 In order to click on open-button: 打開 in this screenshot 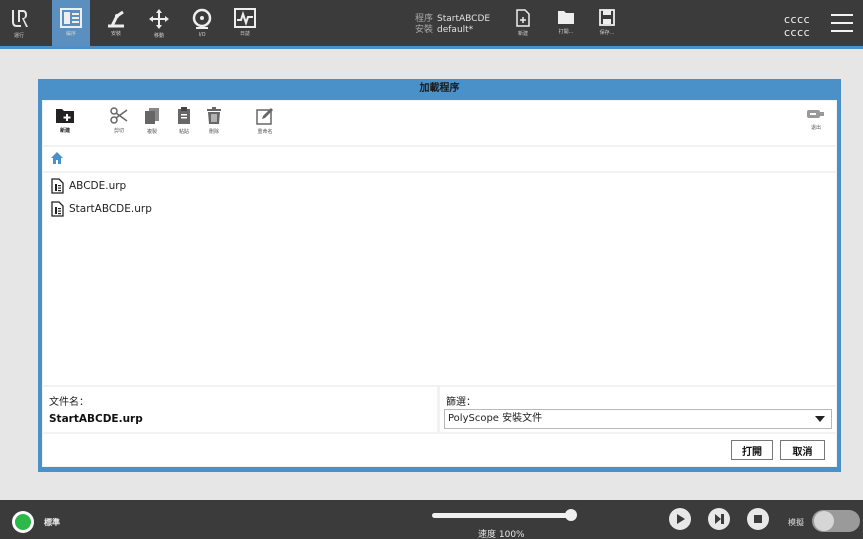, I will do `click(752, 450)`.